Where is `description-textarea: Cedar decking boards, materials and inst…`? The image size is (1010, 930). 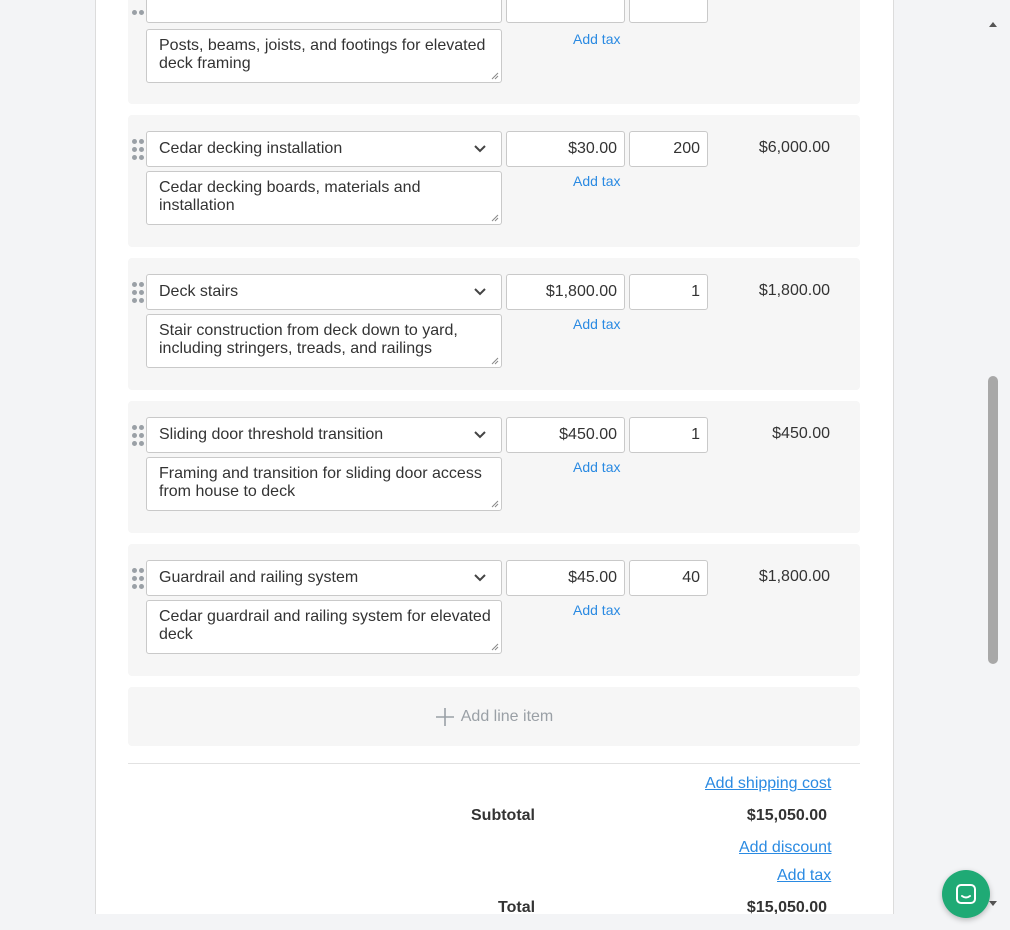 description-textarea: Cedar decking boards, materials and inst… is located at coordinates (324, 198).